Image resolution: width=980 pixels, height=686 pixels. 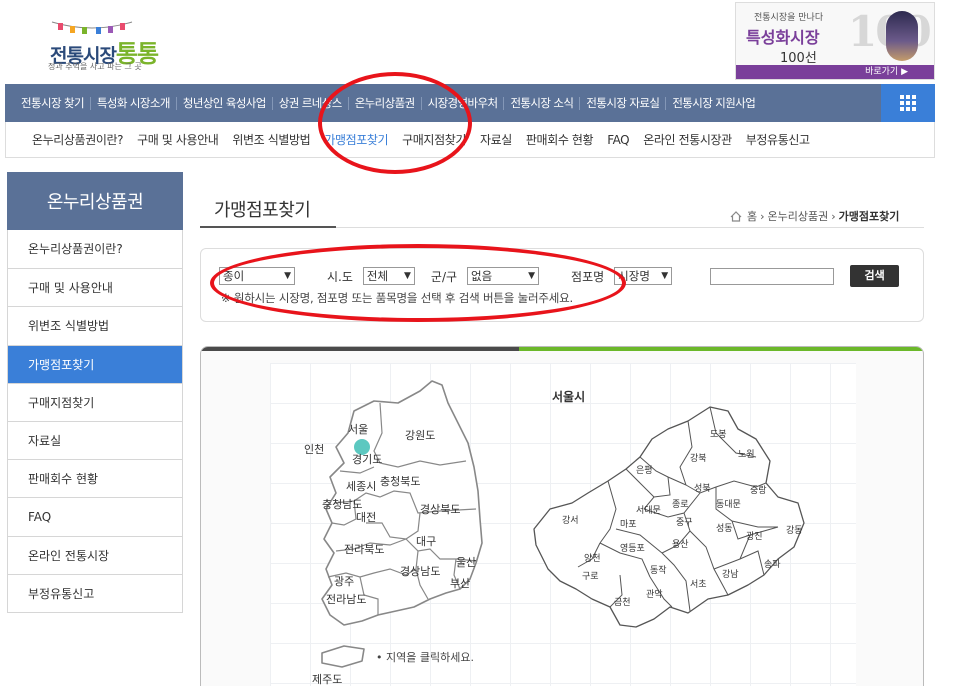 I want to click on sidebar-item-online-market: 온라인 전통시장, so click(x=95, y=554).